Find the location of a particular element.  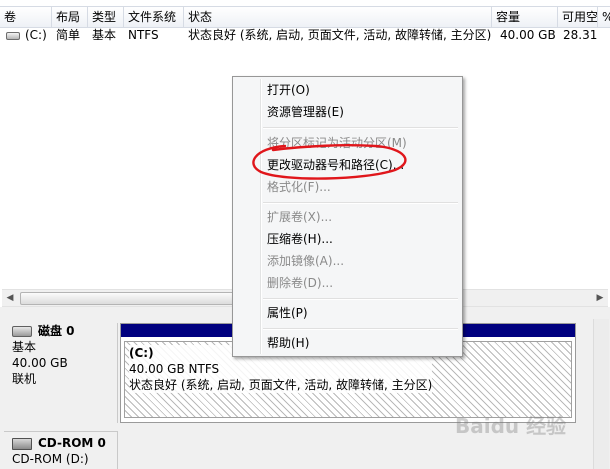

disk-0-label: 磁盘 0 基本 40.00 GB 联机 is located at coordinates (61, 373).